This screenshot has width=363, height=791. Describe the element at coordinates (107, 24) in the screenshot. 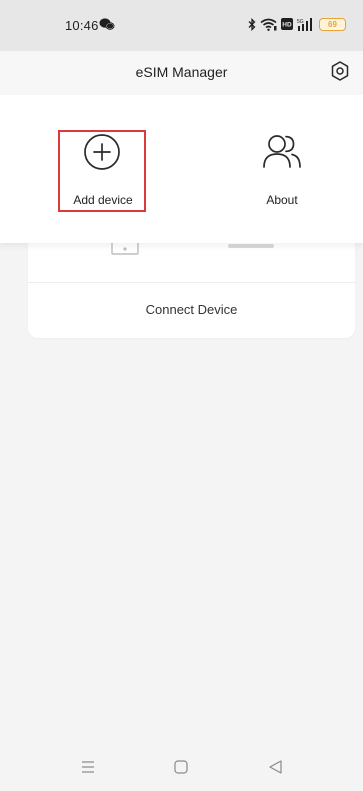

I see `wechat-icon` at that location.